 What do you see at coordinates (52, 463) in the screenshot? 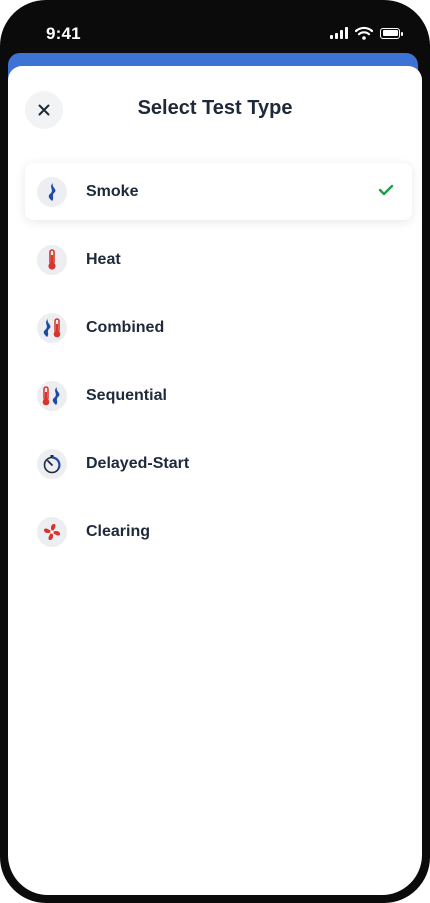
I see `timer-icon` at bounding box center [52, 463].